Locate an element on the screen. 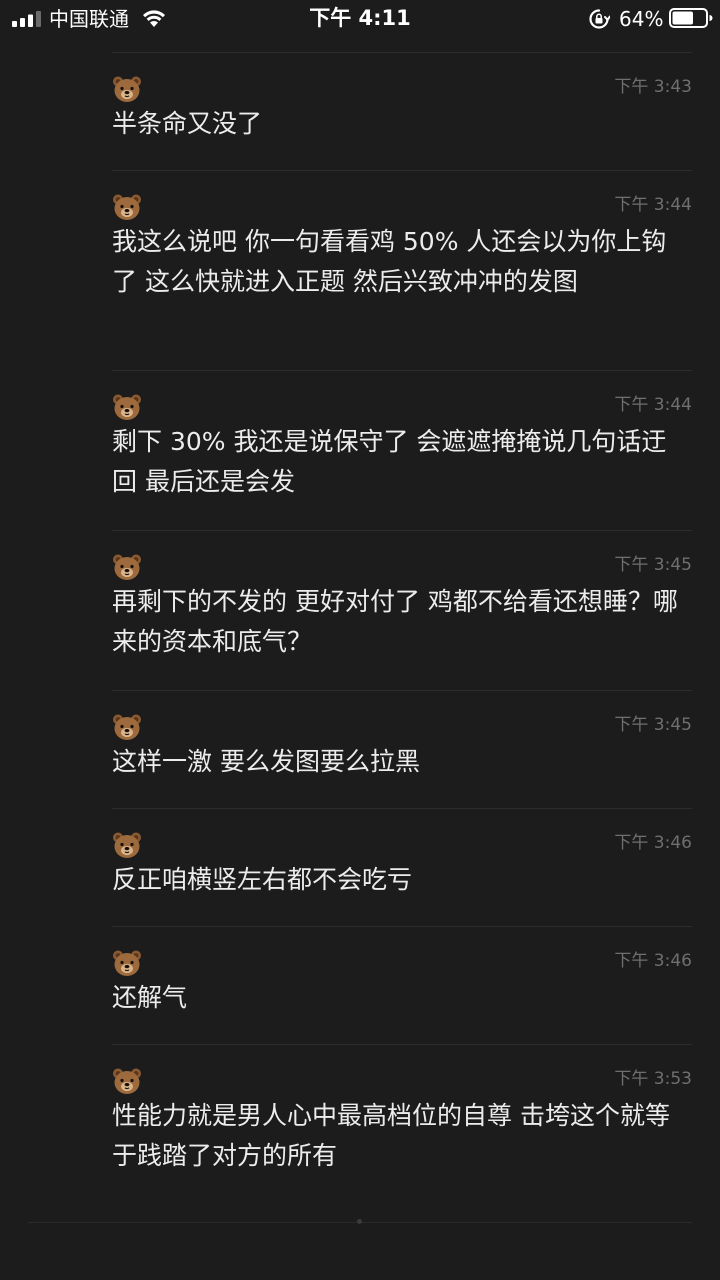  message-time: 下午 3:53 is located at coordinates (653, 1079).